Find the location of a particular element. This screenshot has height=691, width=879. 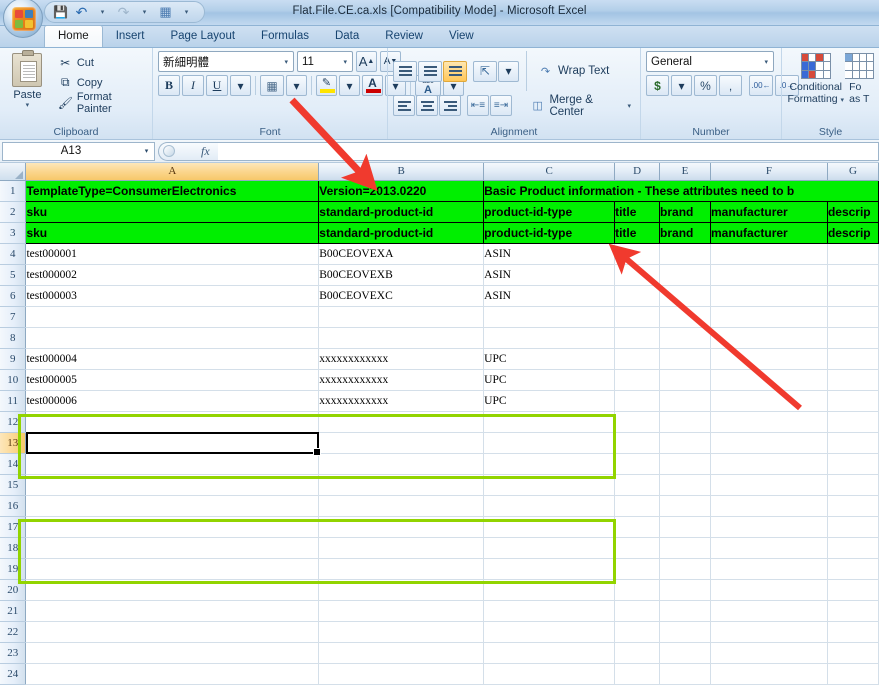

cell-A12 is located at coordinates (172, 422).